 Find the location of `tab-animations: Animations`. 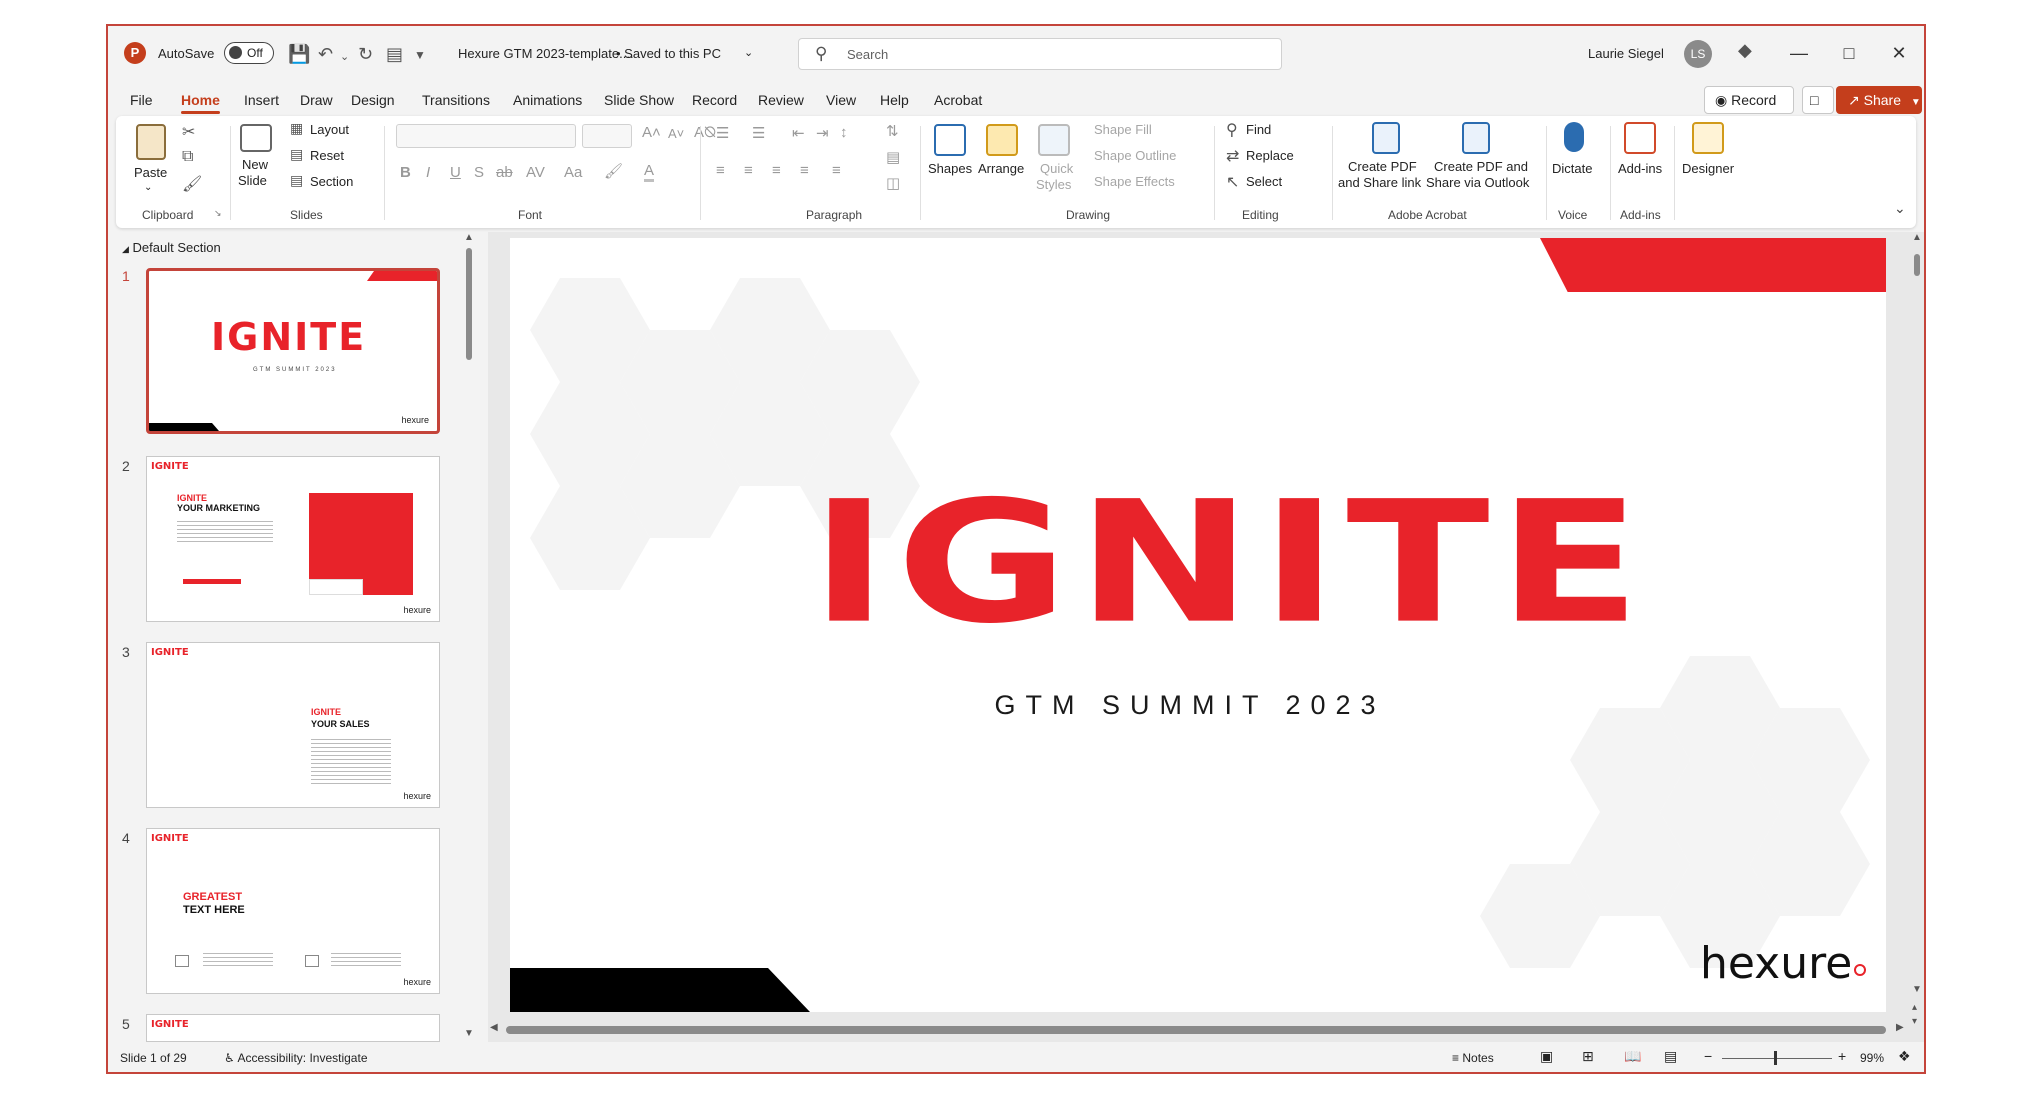

tab-animations: Animations is located at coordinates (547, 100).